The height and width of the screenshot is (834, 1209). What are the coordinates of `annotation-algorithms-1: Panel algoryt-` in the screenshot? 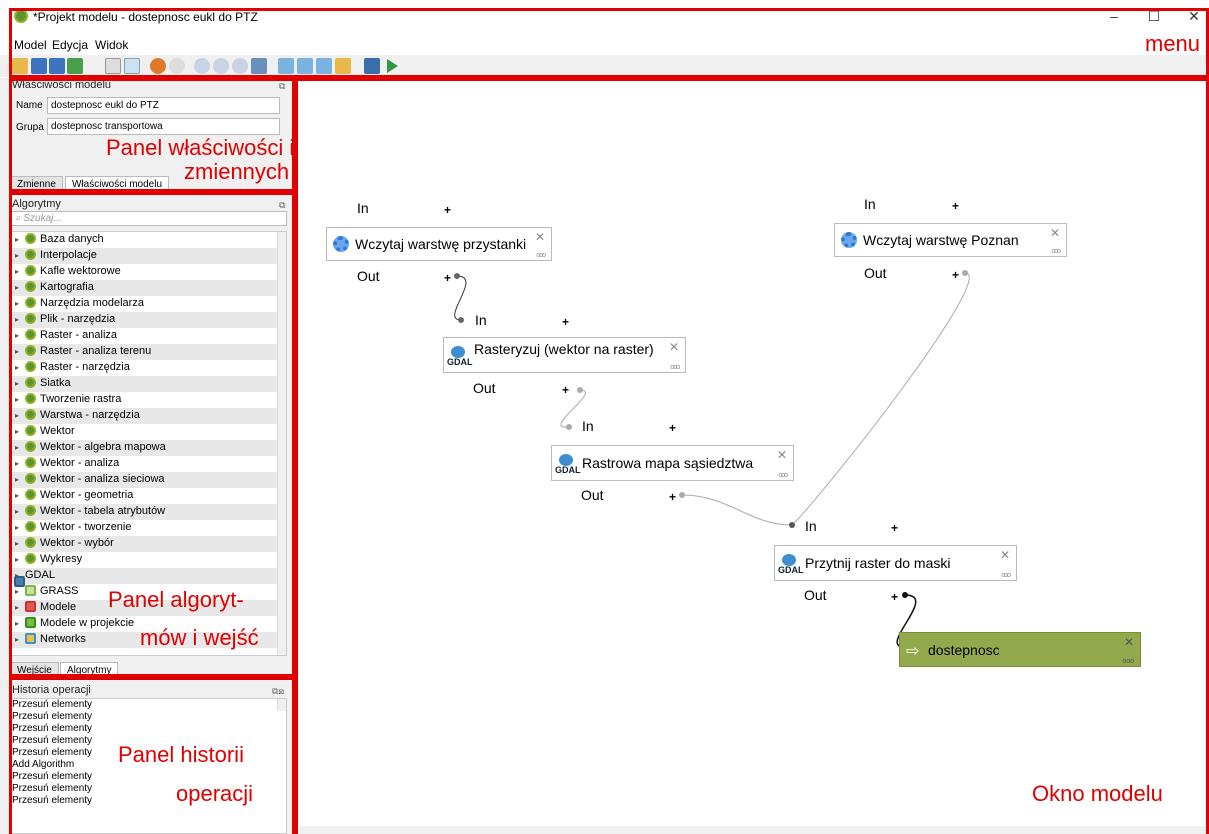 It's located at (176, 599).